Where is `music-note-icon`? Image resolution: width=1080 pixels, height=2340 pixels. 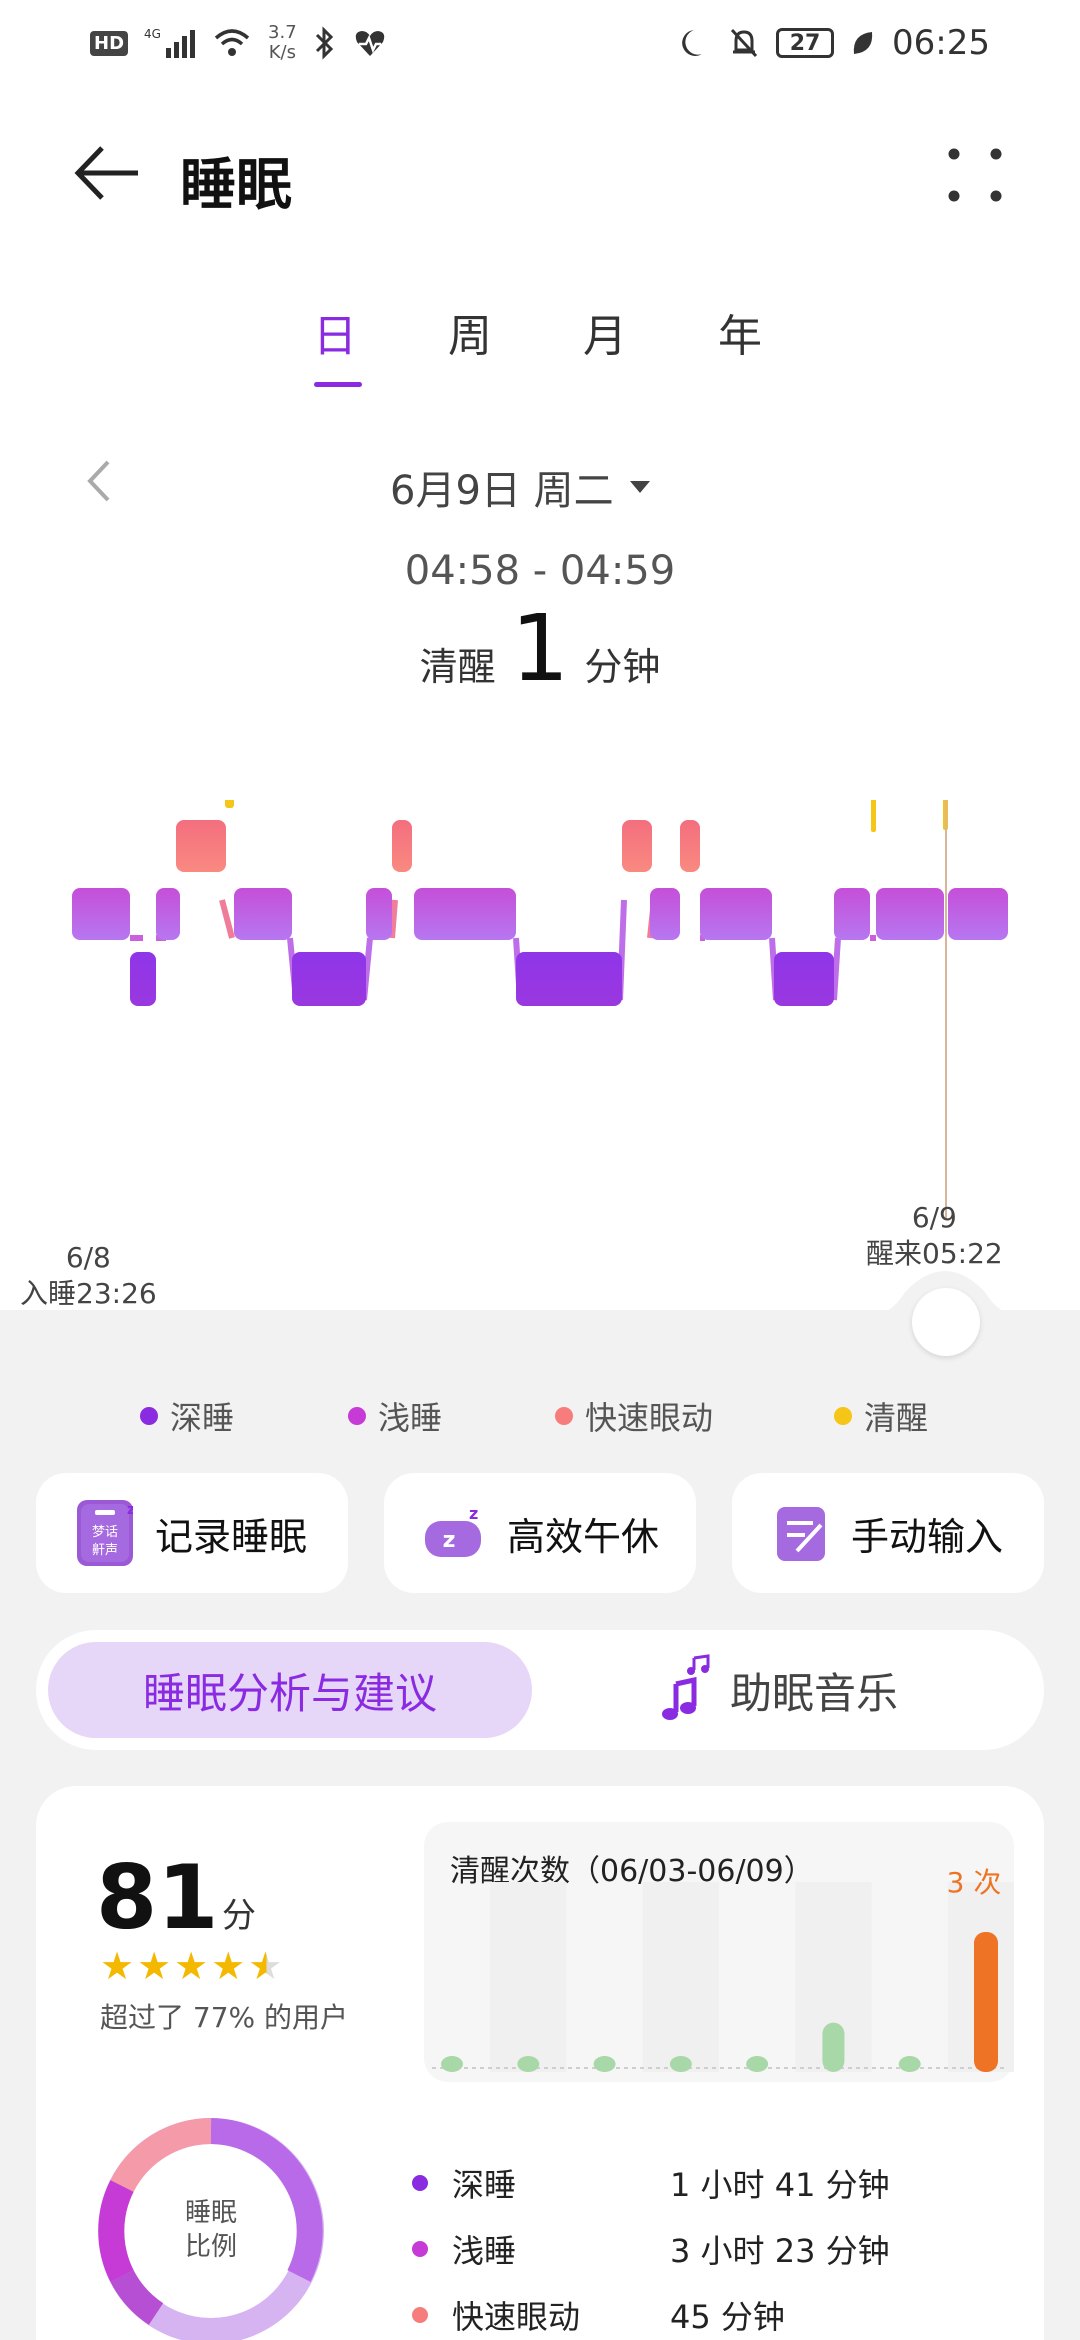 music-note-icon is located at coordinates (686, 1687).